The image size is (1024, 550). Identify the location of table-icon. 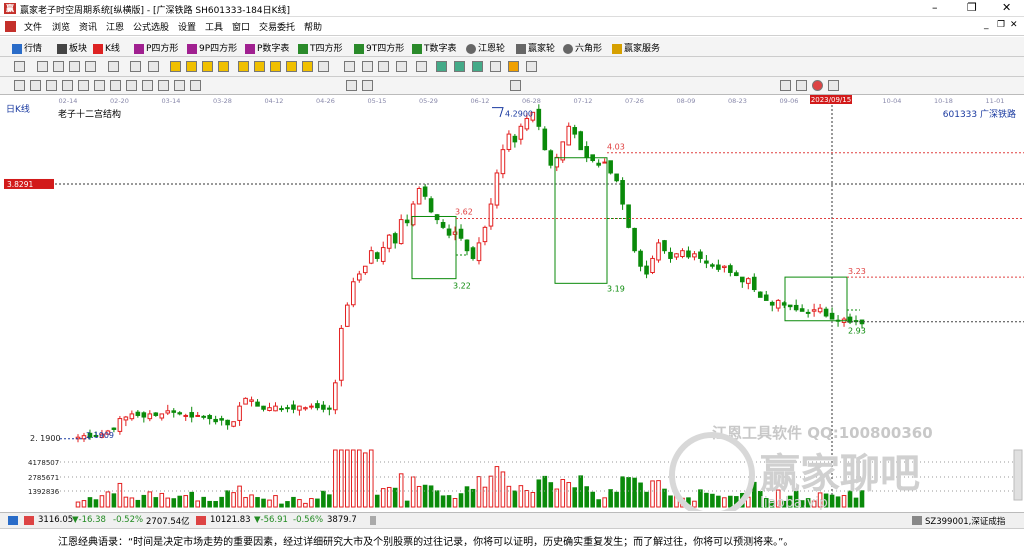
(785, 85).